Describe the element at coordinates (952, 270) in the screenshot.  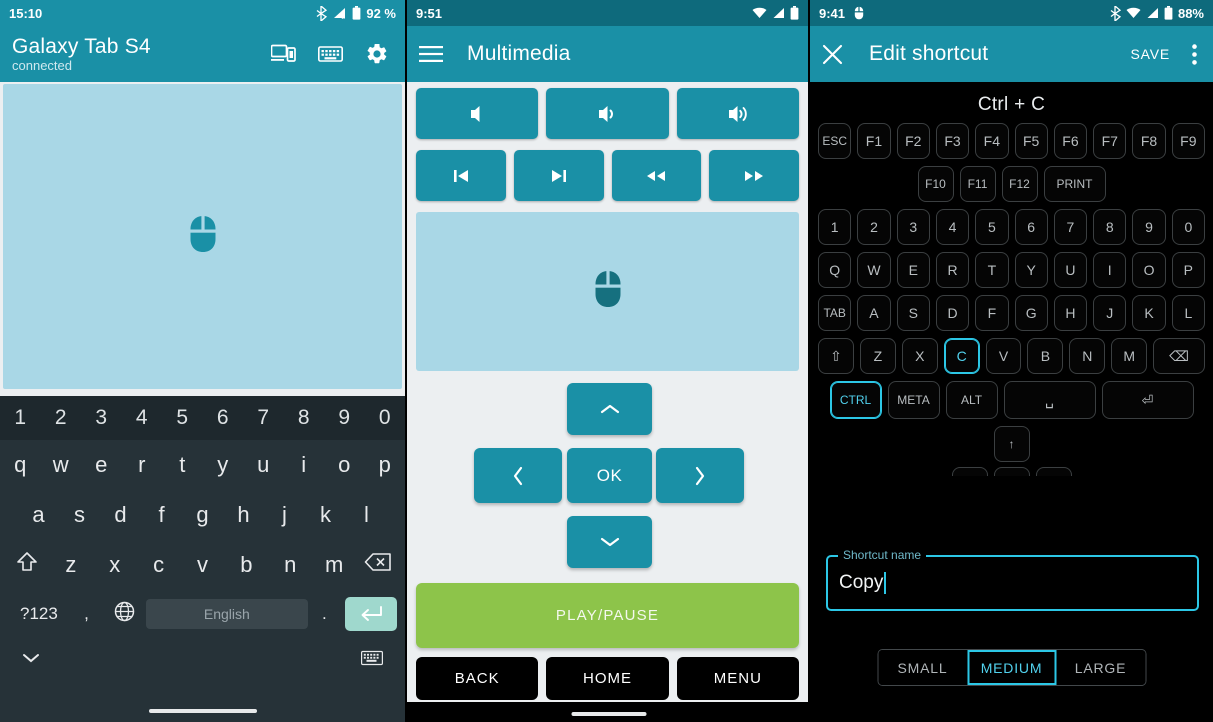
I see `key-r: R` at that location.